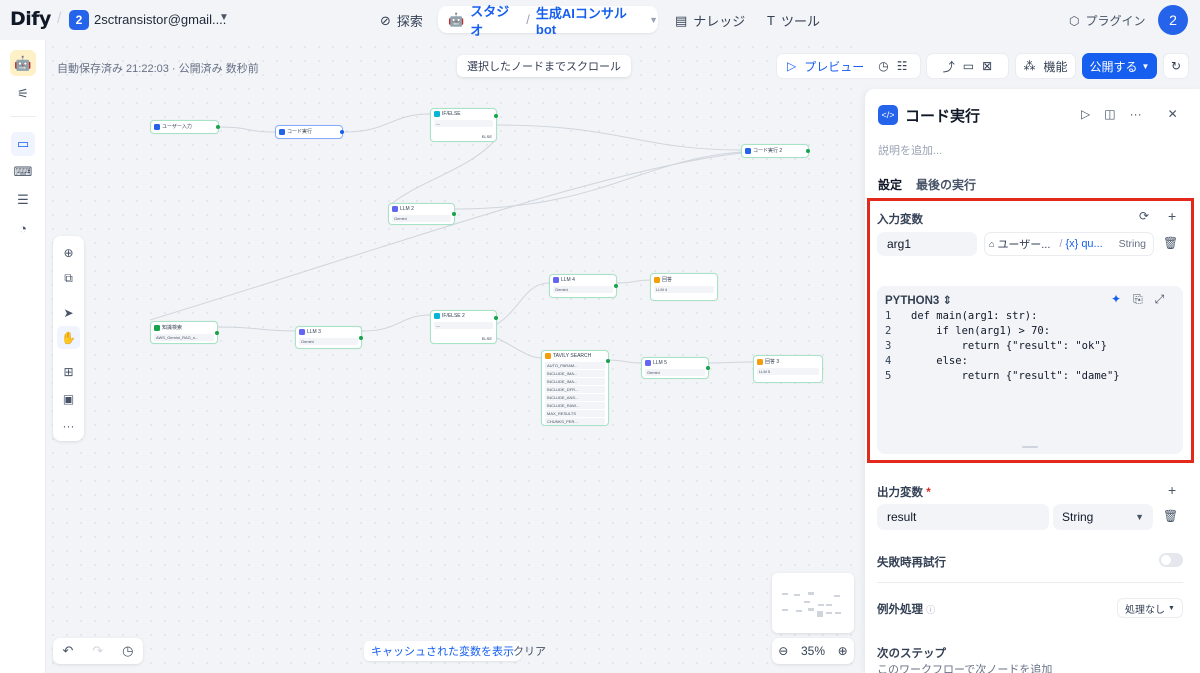 The height and width of the screenshot is (673, 1200). What do you see at coordinates (1145, 610) in the screenshot?
I see `exception-value: 処理なし` at bounding box center [1145, 610].